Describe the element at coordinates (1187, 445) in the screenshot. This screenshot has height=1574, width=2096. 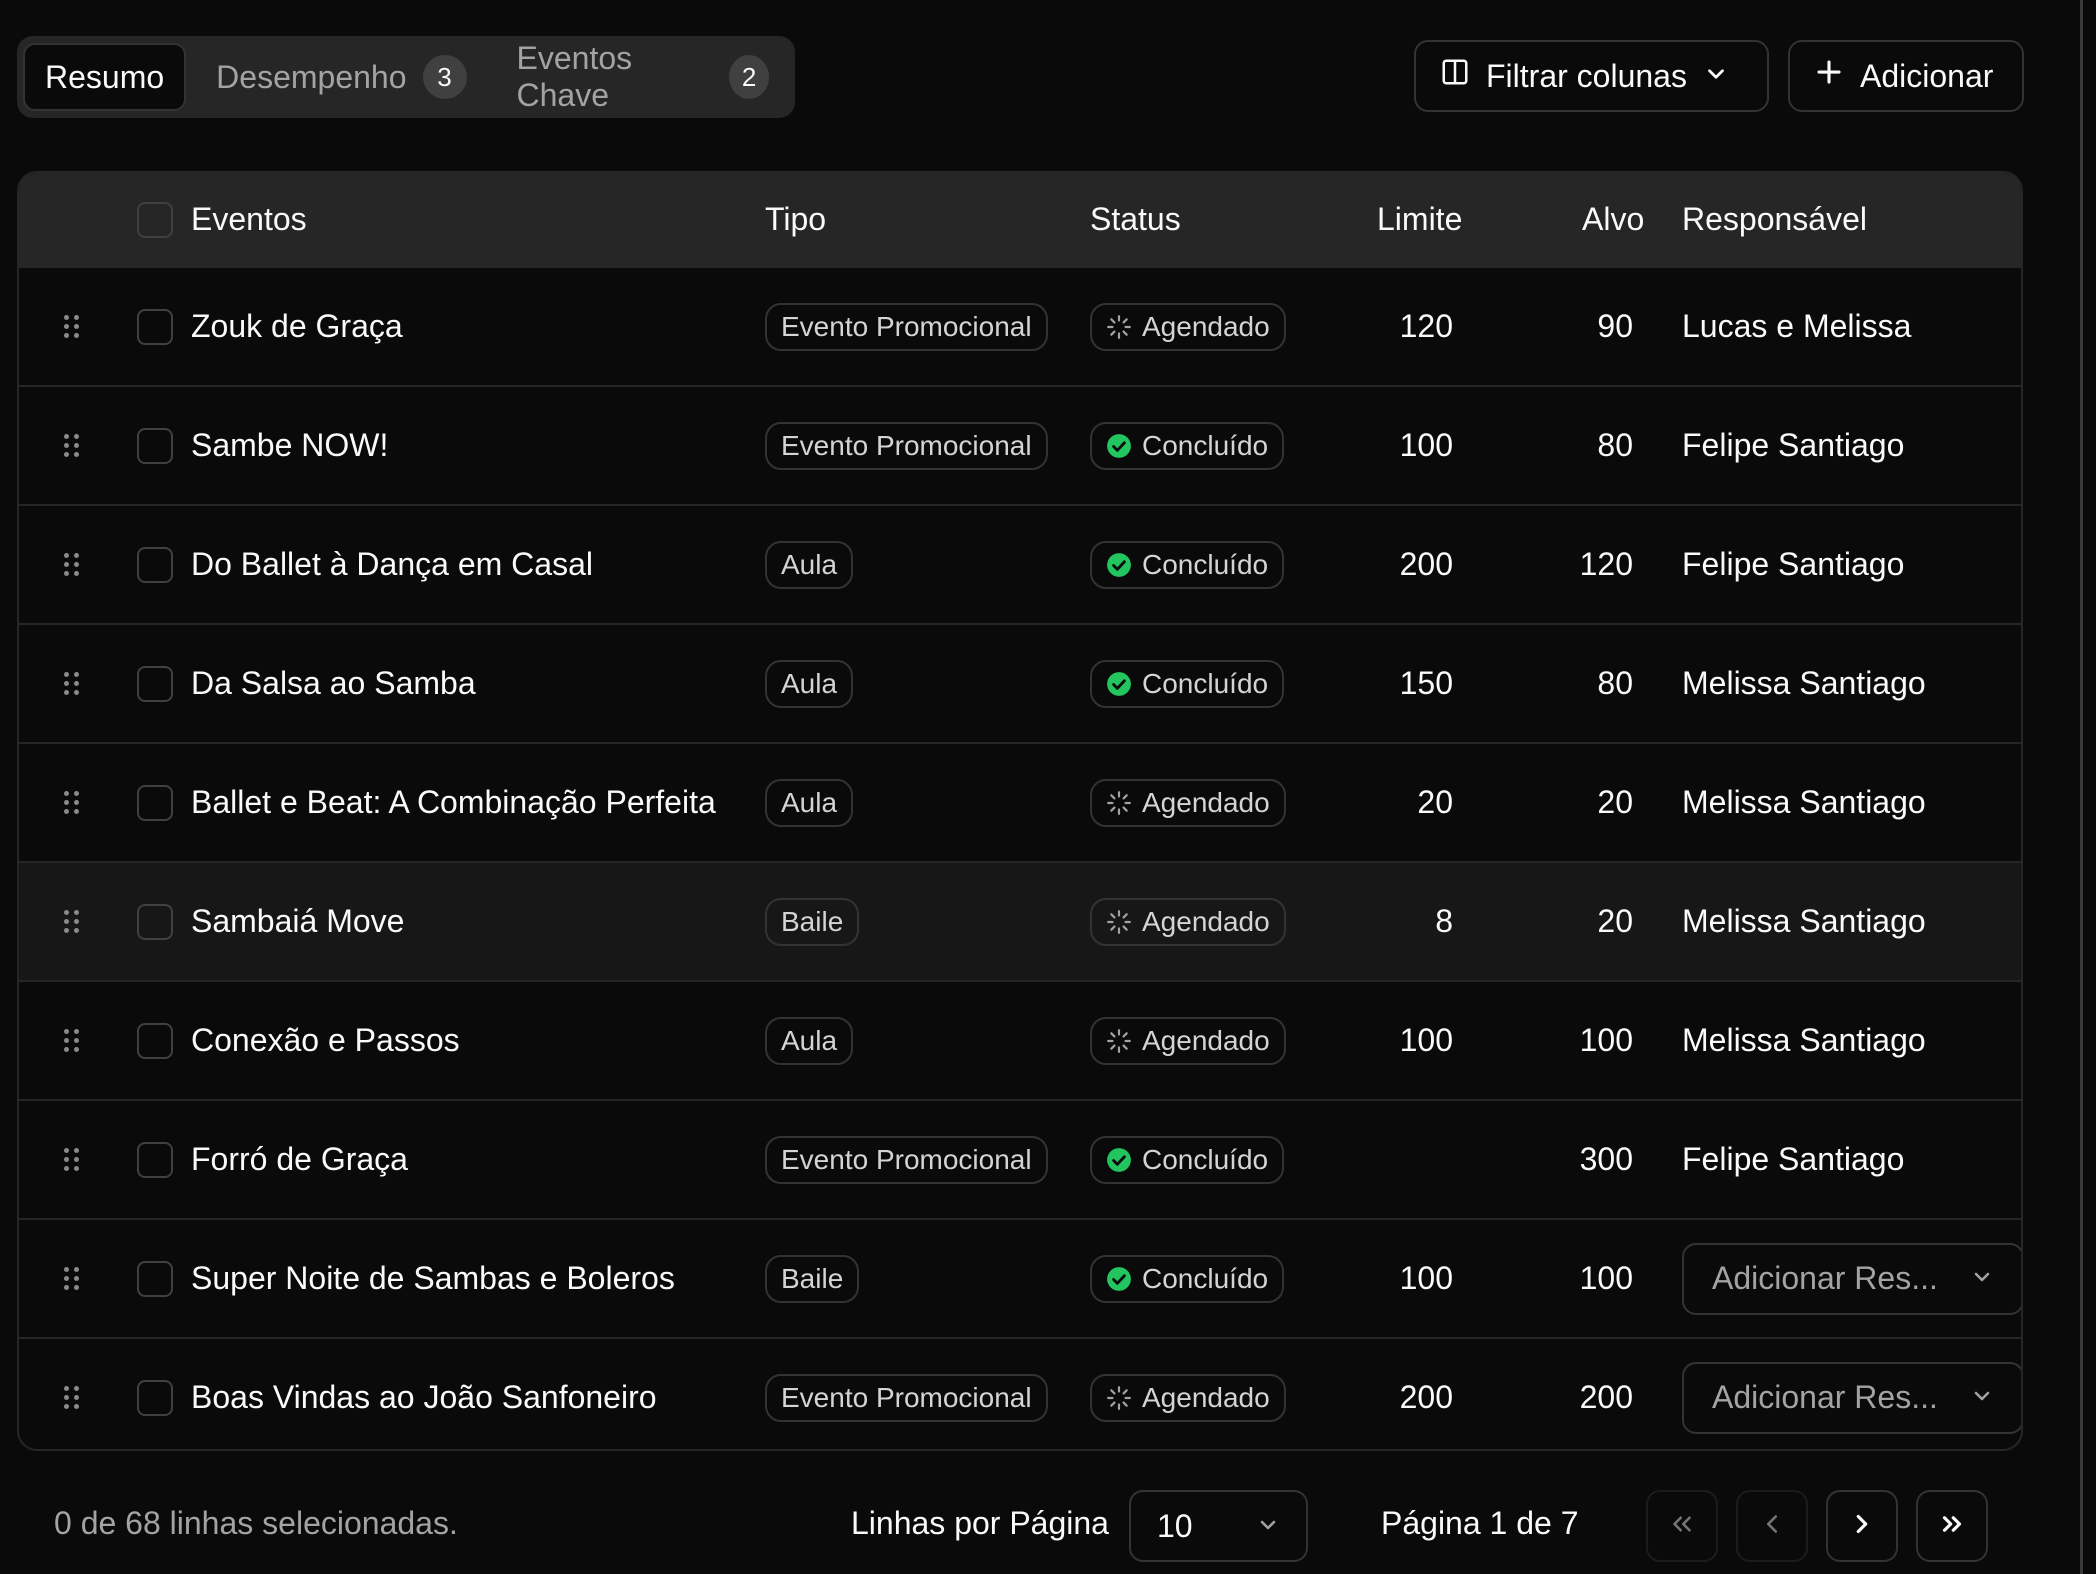
I see `status-cell: Concluído` at that location.